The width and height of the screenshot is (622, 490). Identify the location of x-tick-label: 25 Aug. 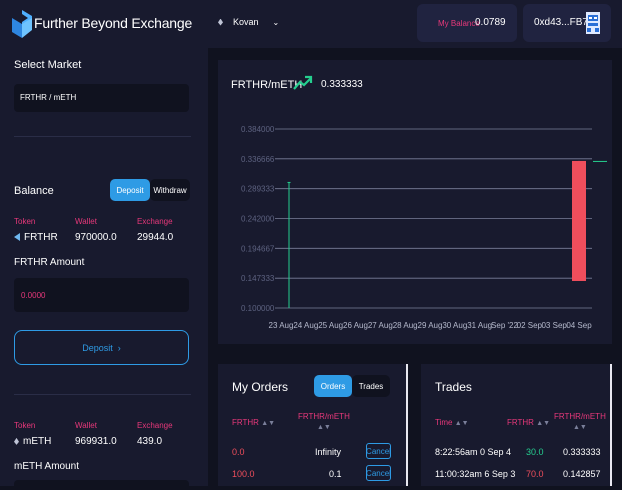
(330, 325).